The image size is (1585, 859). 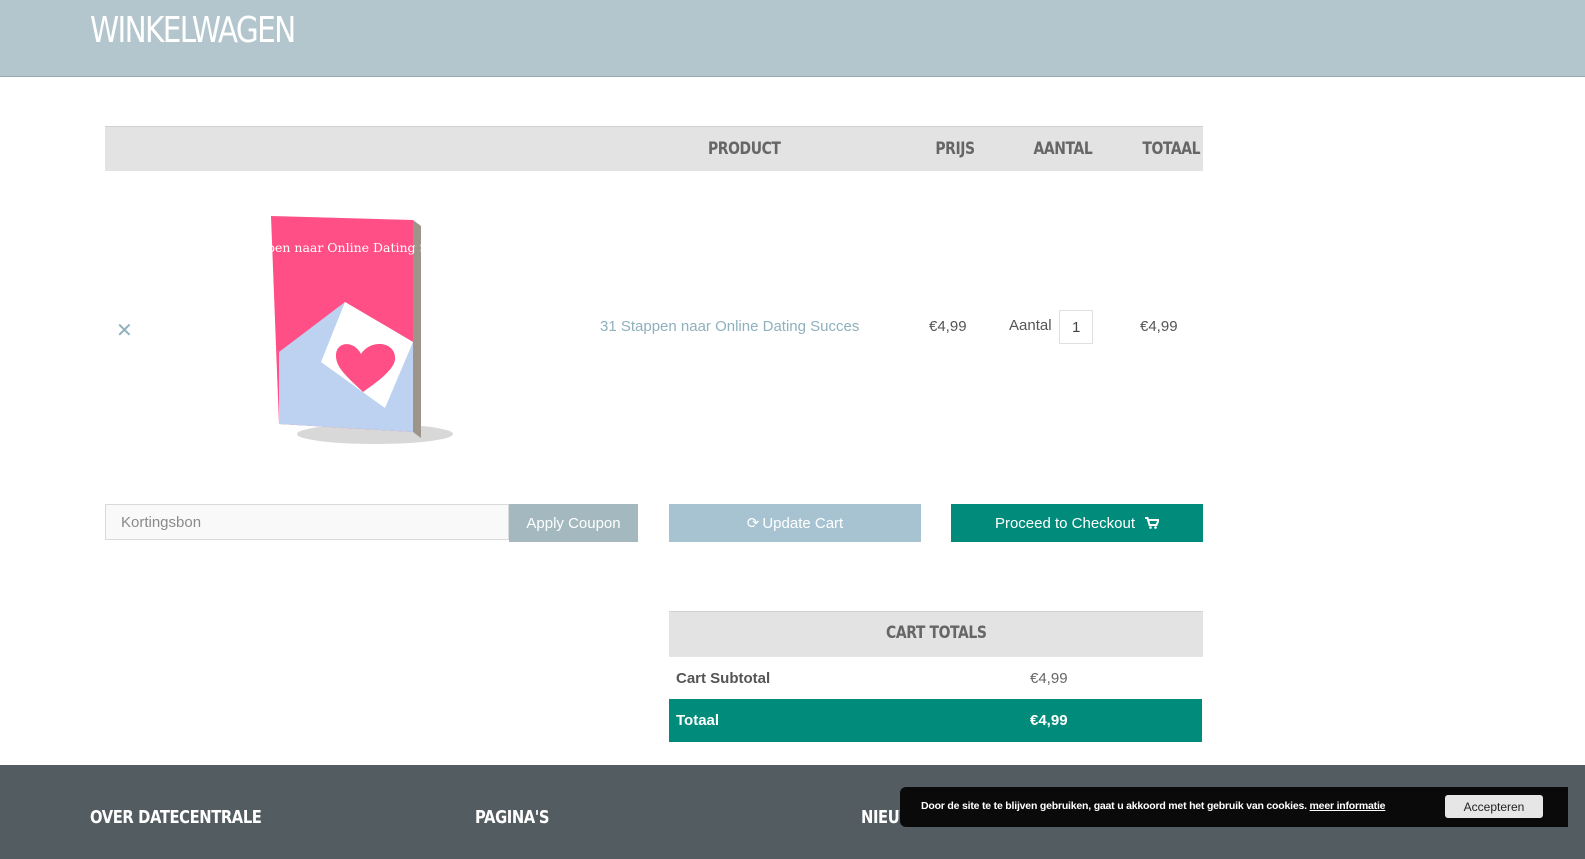 I want to click on footer-heading-pages: PAGINA'S, so click(x=512, y=817).